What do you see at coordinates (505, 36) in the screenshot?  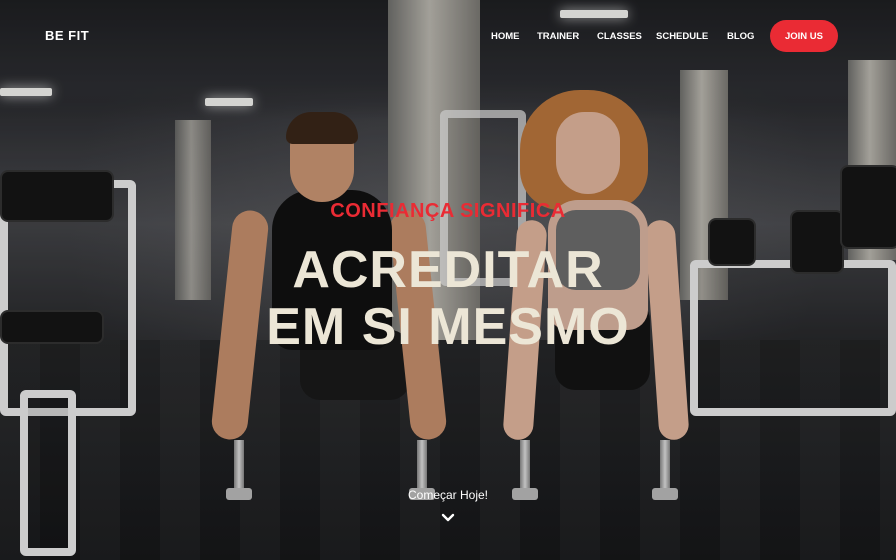 I see `nav-item-home: HOME` at bounding box center [505, 36].